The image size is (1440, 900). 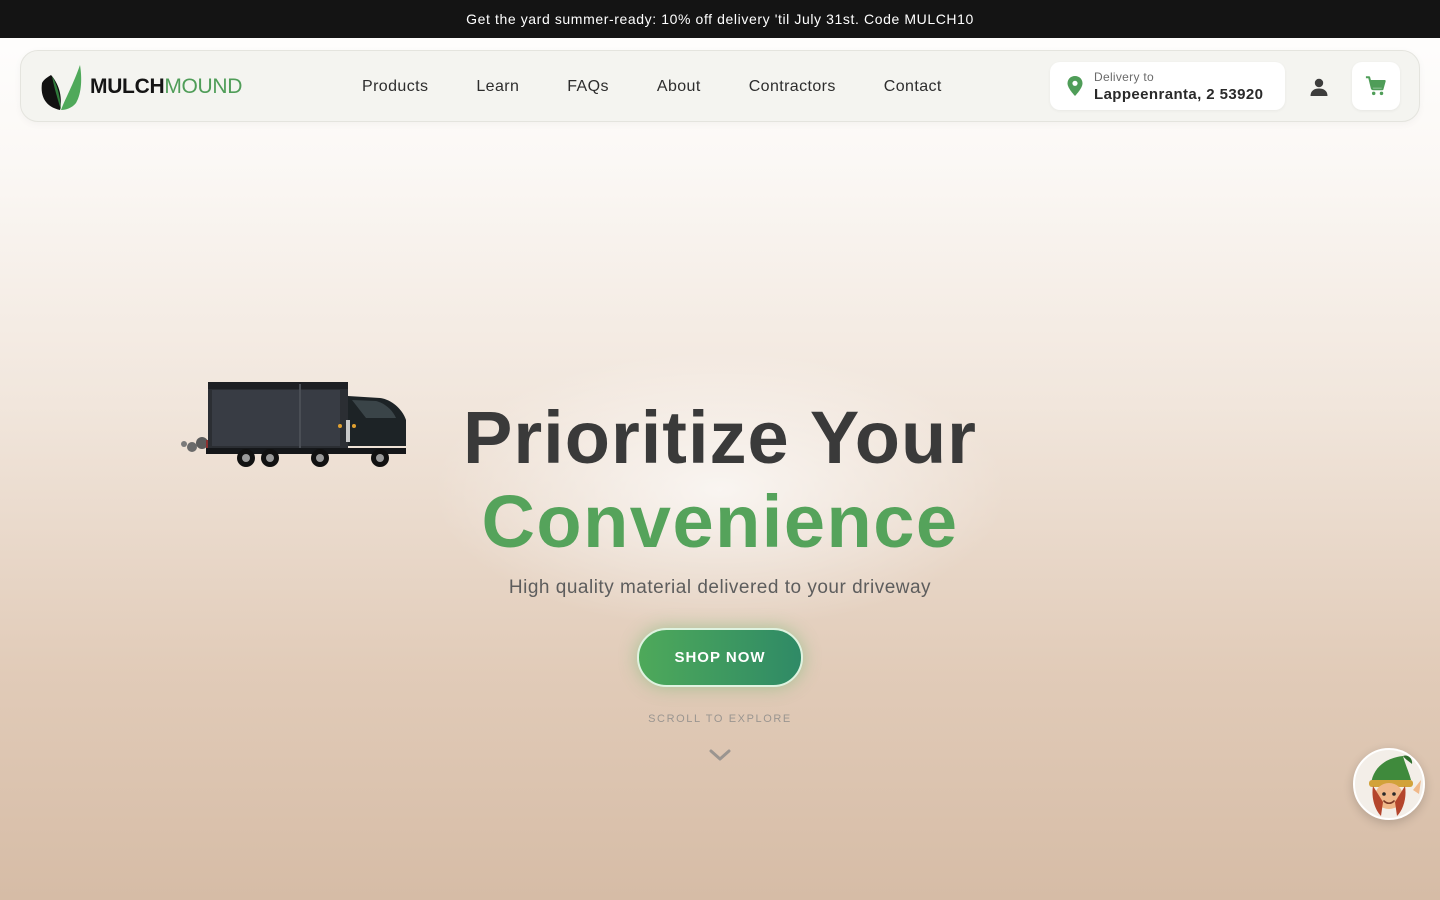 I want to click on nav-item-faqs: FAQs, so click(x=588, y=87).